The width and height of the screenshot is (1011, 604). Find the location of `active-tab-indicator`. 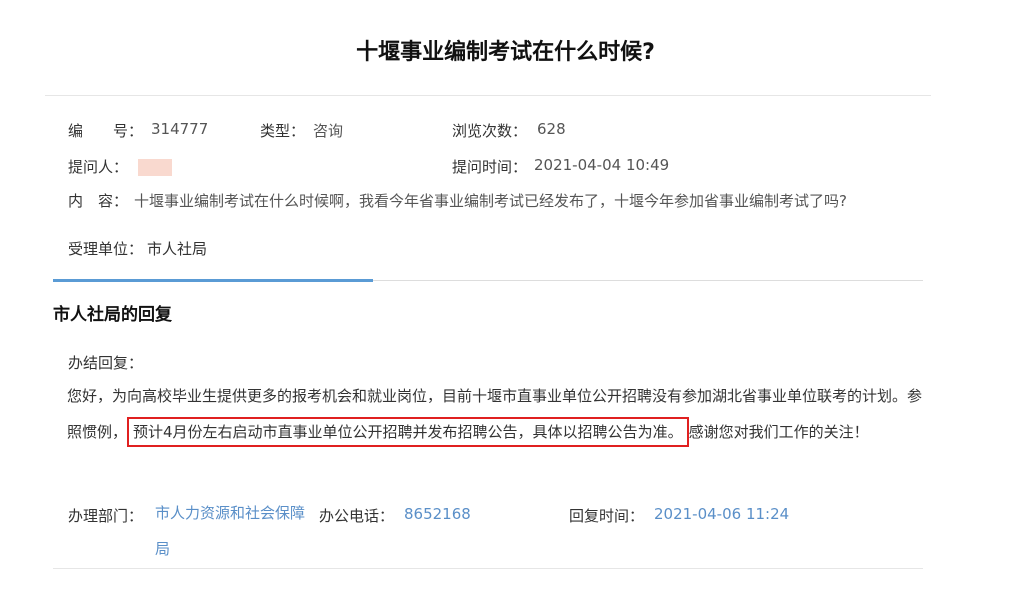

active-tab-indicator is located at coordinates (213, 280).